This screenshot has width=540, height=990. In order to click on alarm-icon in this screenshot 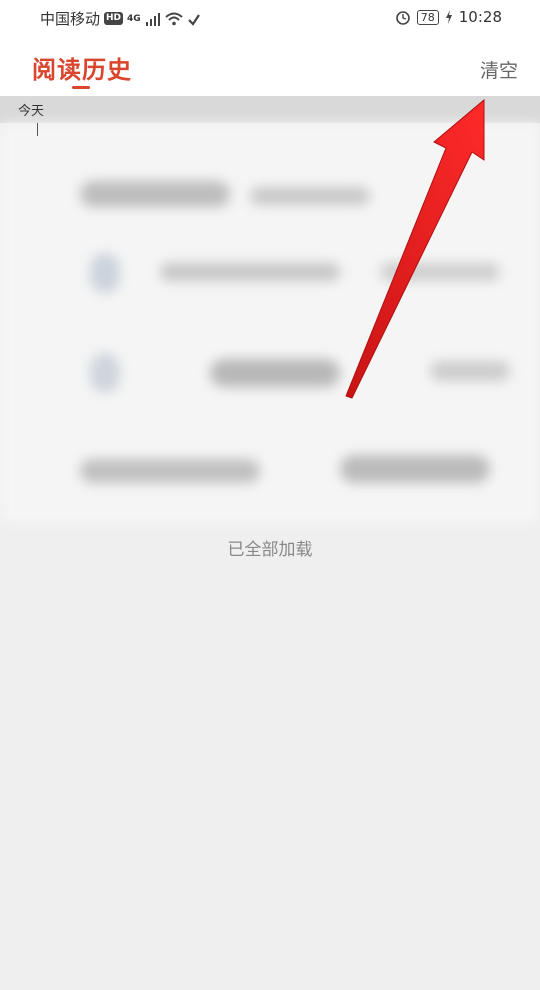, I will do `click(402, 18)`.